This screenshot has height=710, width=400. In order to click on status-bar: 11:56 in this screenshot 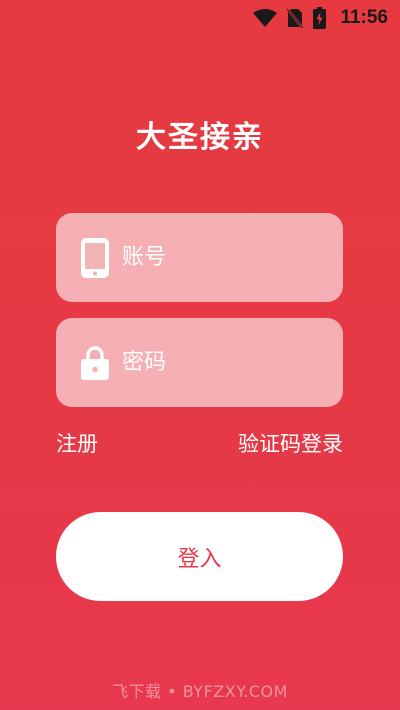, I will do `click(200, 18)`.